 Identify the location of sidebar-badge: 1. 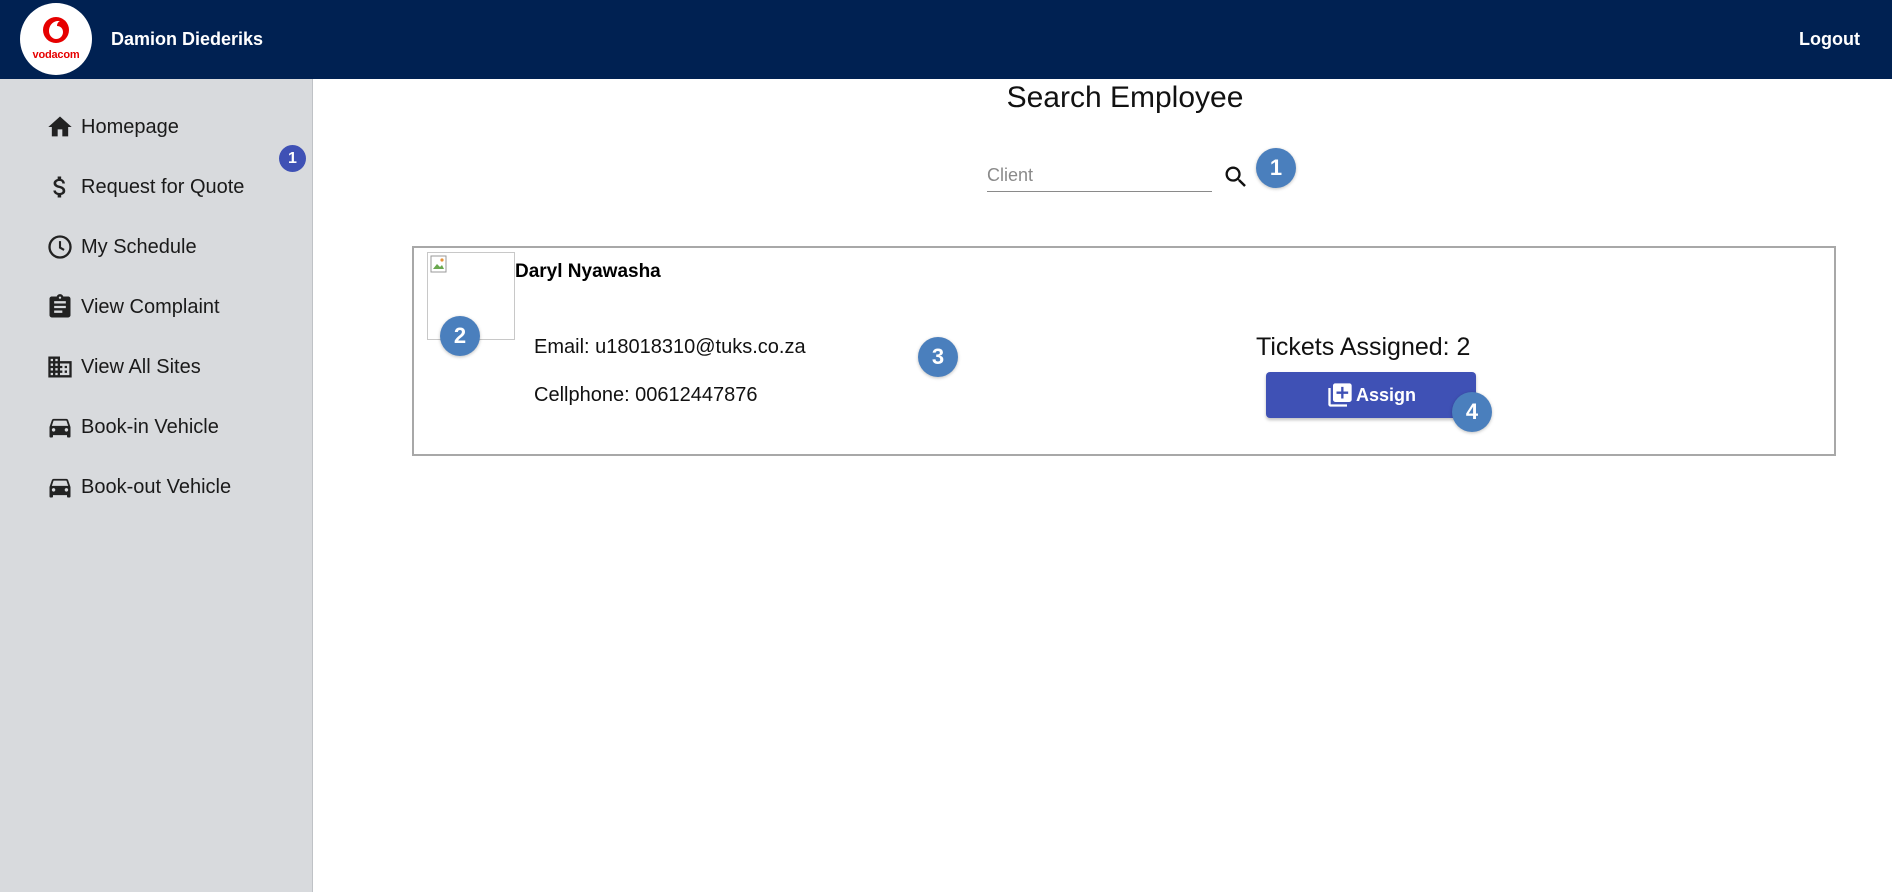
(292, 158).